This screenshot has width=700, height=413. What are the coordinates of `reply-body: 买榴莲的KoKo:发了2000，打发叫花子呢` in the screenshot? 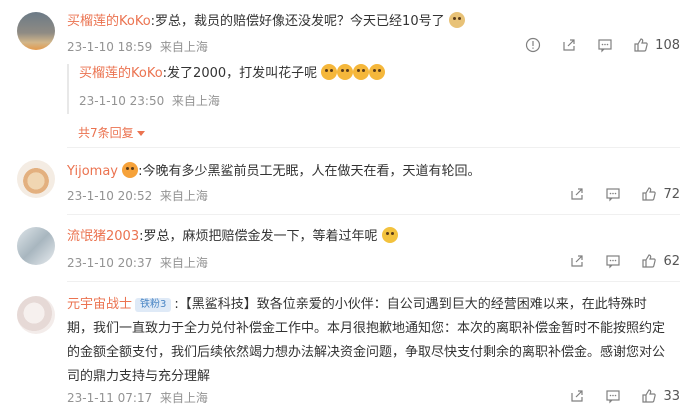 It's located at (232, 74).